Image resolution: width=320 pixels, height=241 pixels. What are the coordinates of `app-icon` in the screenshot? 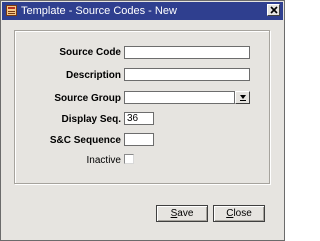 It's located at (11, 10).